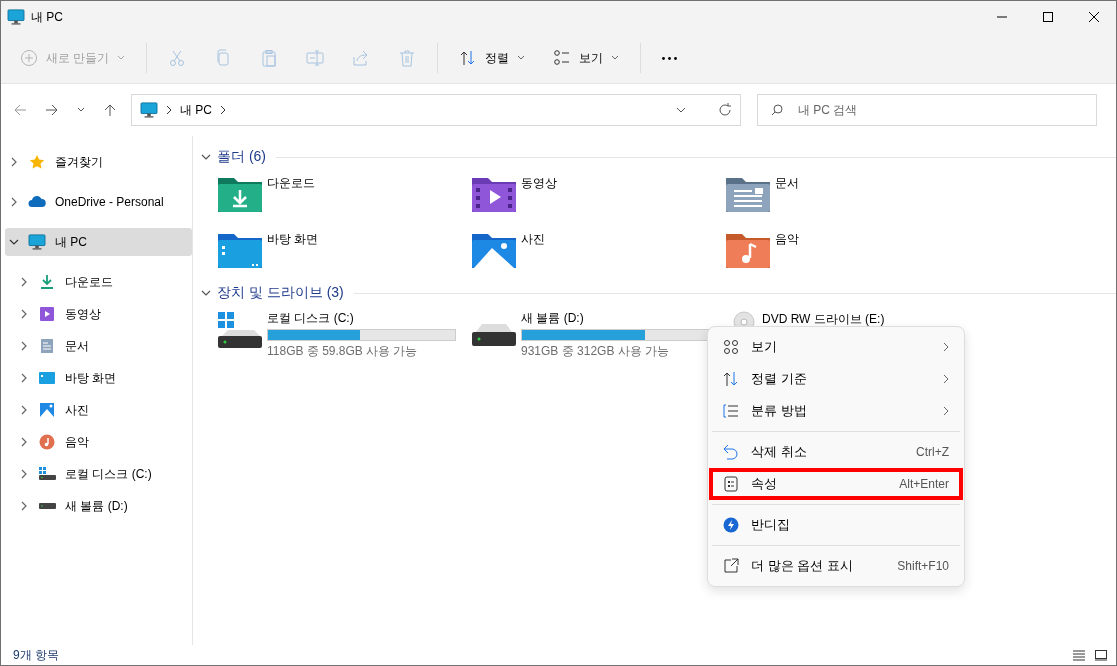 Image resolution: width=1117 pixels, height=666 pixels. What do you see at coordinates (539, 183) in the screenshot?
I see `folder-name: 동영상` at bounding box center [539, 183].